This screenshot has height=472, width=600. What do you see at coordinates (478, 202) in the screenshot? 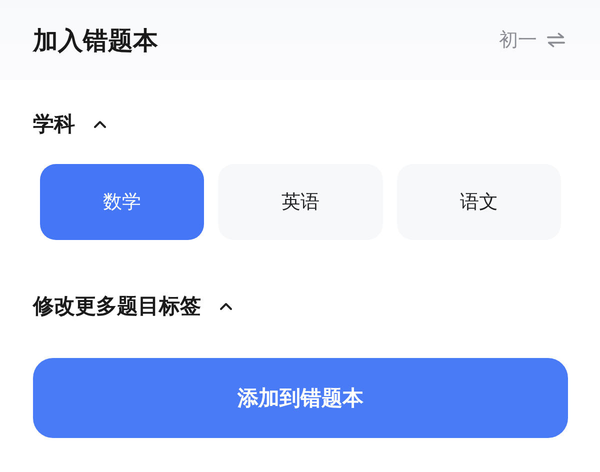
I see `subject-chip: 语文` at bounding box center [478, 202].